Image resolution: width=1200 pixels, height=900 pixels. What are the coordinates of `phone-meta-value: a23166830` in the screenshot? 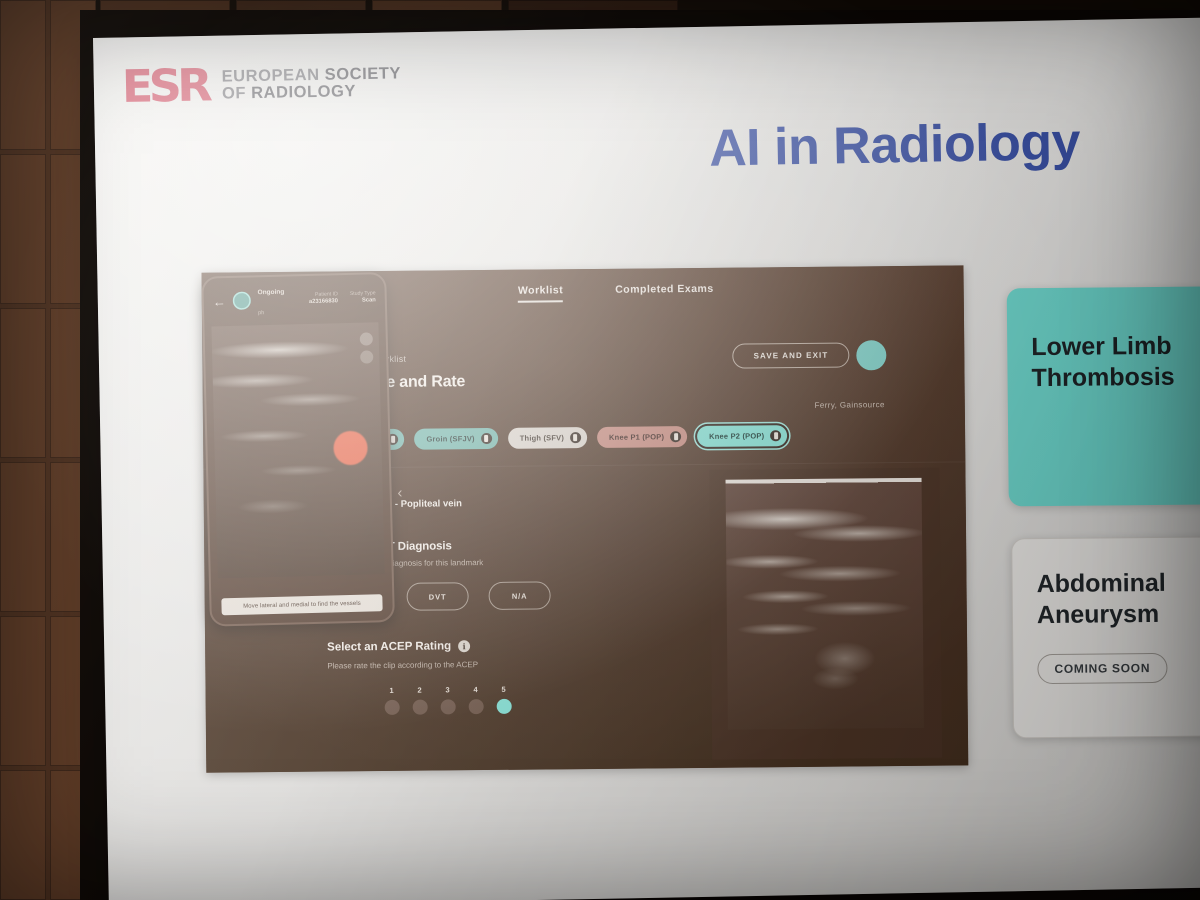 It's located at (323, 301).